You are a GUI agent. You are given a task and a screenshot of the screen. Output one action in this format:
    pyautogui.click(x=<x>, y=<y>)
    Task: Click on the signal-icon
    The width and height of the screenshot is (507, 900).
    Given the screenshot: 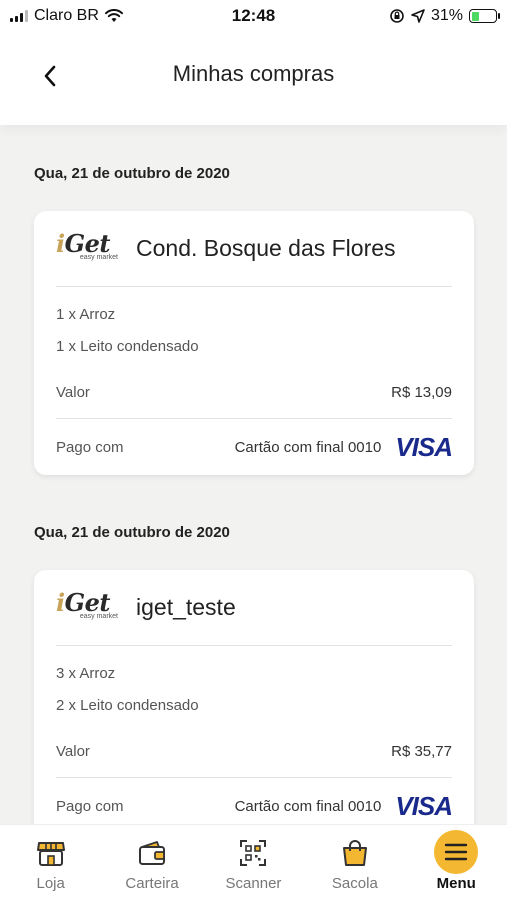 What is the action you would take?
    pyautogui.click(x=19, y=16)
    